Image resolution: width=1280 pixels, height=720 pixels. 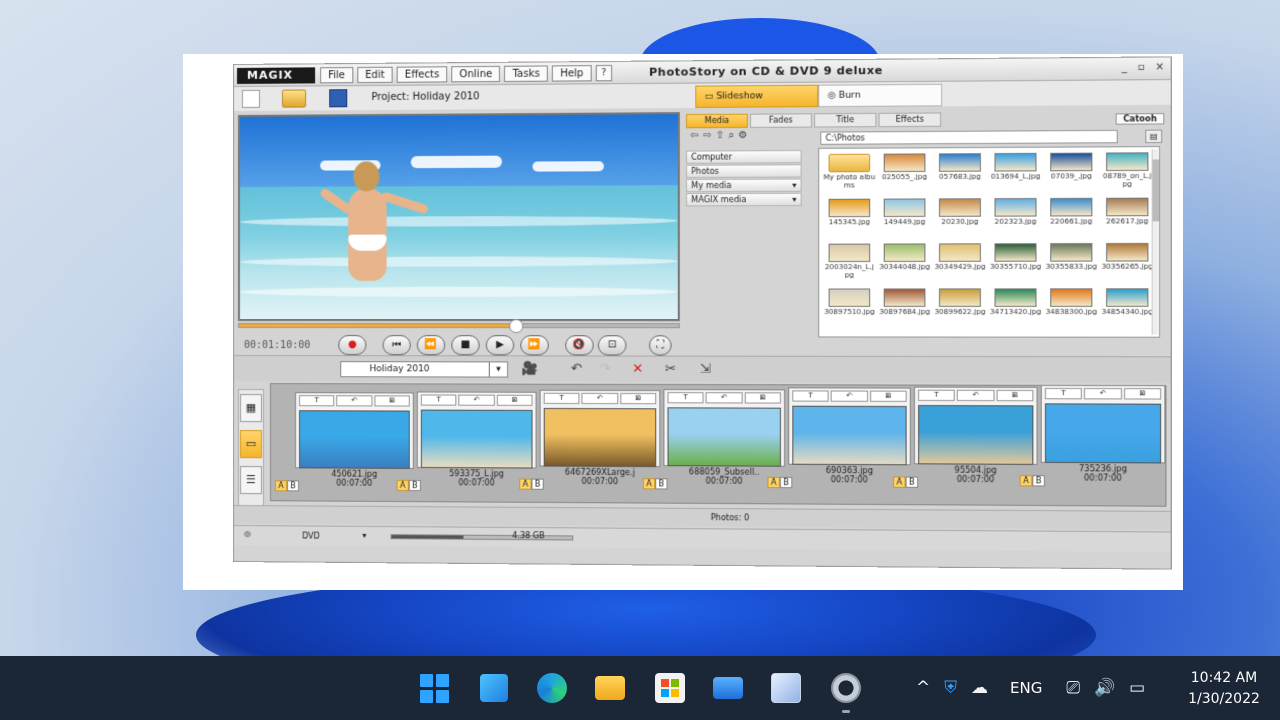 I want to click on file-item: My photo albums, so click(x=849, y=174).